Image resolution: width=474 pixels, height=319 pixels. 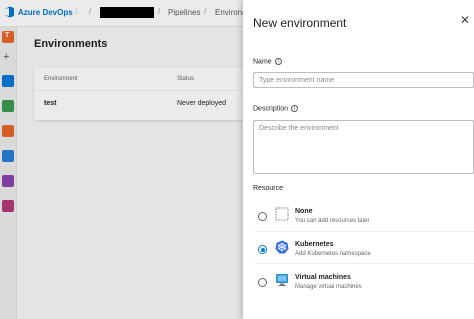 I want to click on environment-description-input, so click(x=363, y=147).